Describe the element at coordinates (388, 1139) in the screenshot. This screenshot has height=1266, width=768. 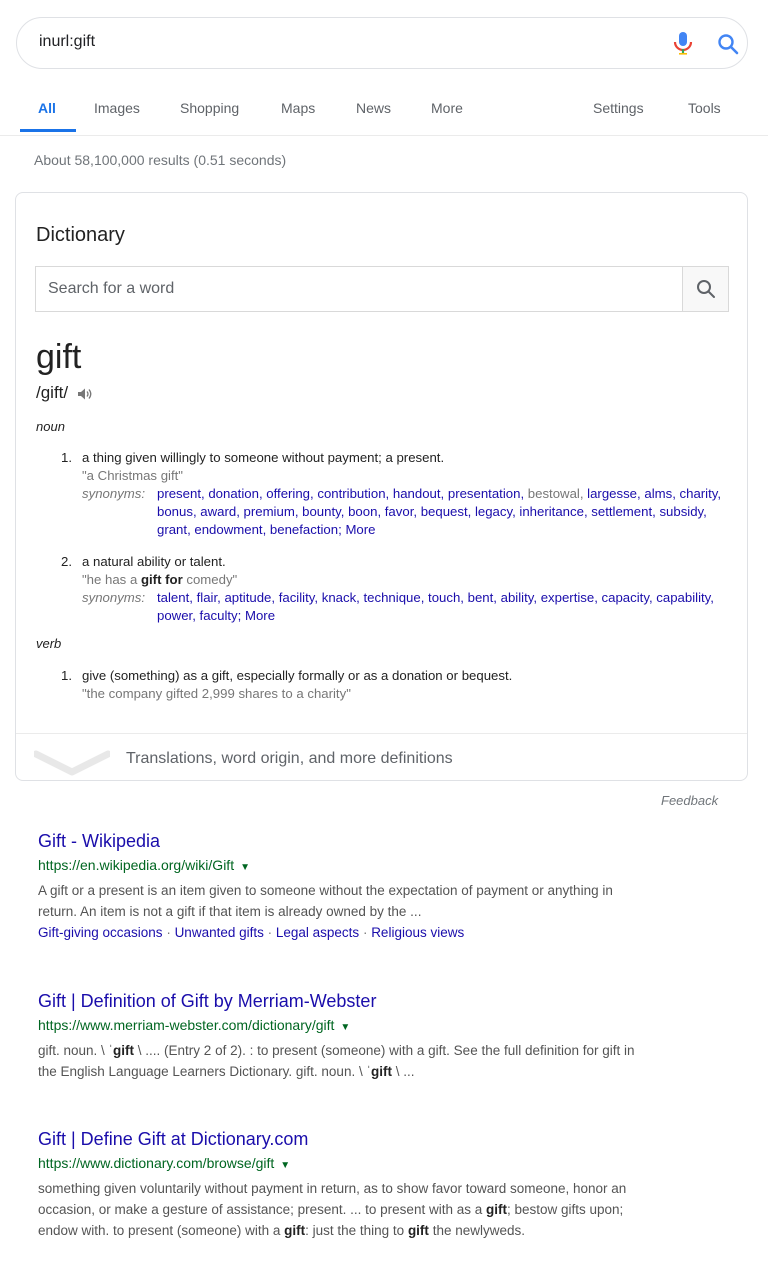
I see `result-title: Gift | Define Gift at Dictionary.com` at that location.